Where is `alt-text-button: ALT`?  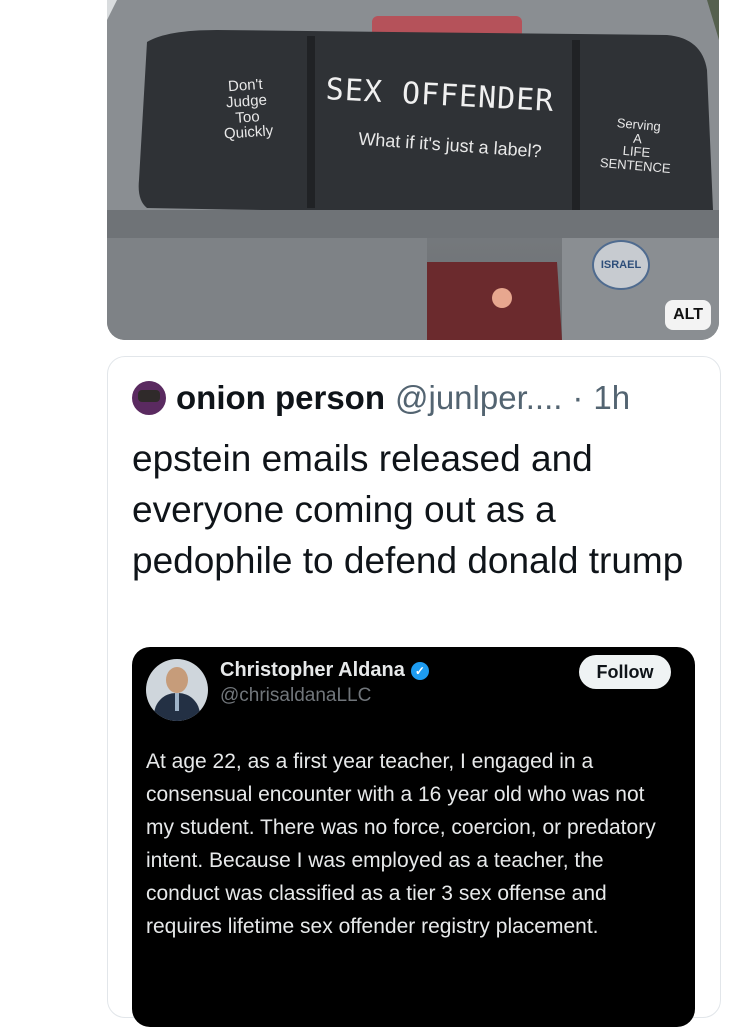
alt-text-button: ALT is located at coordinates (688, 315).